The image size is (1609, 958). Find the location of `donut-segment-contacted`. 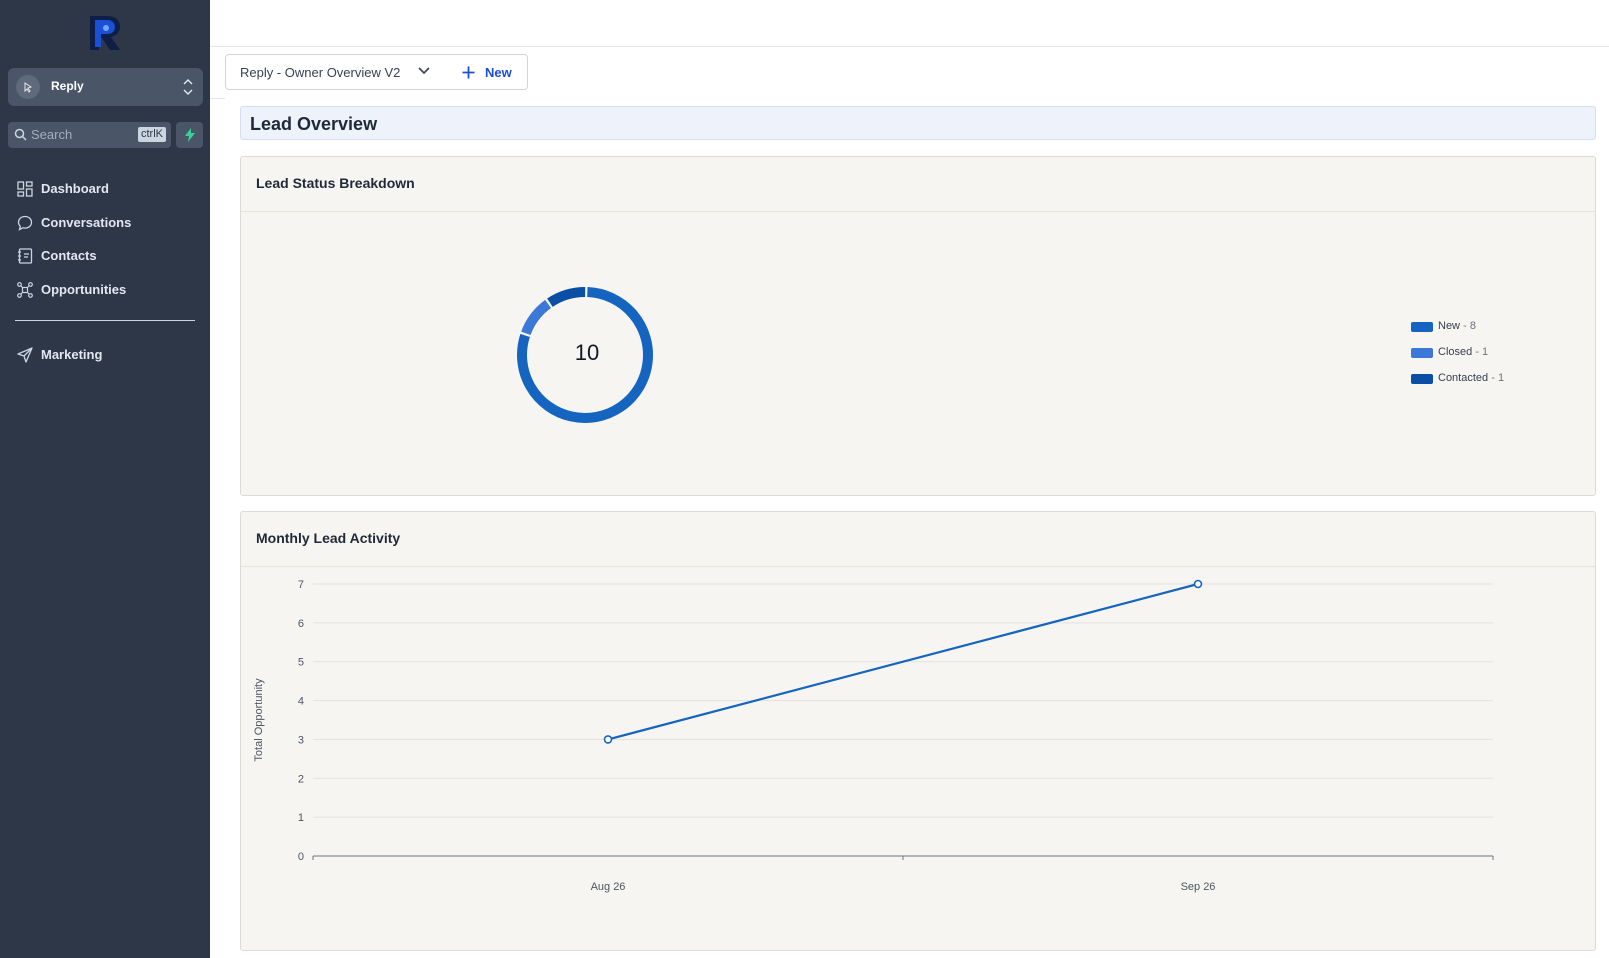

donut-segment-contacted is located at coordinates (566, 297).